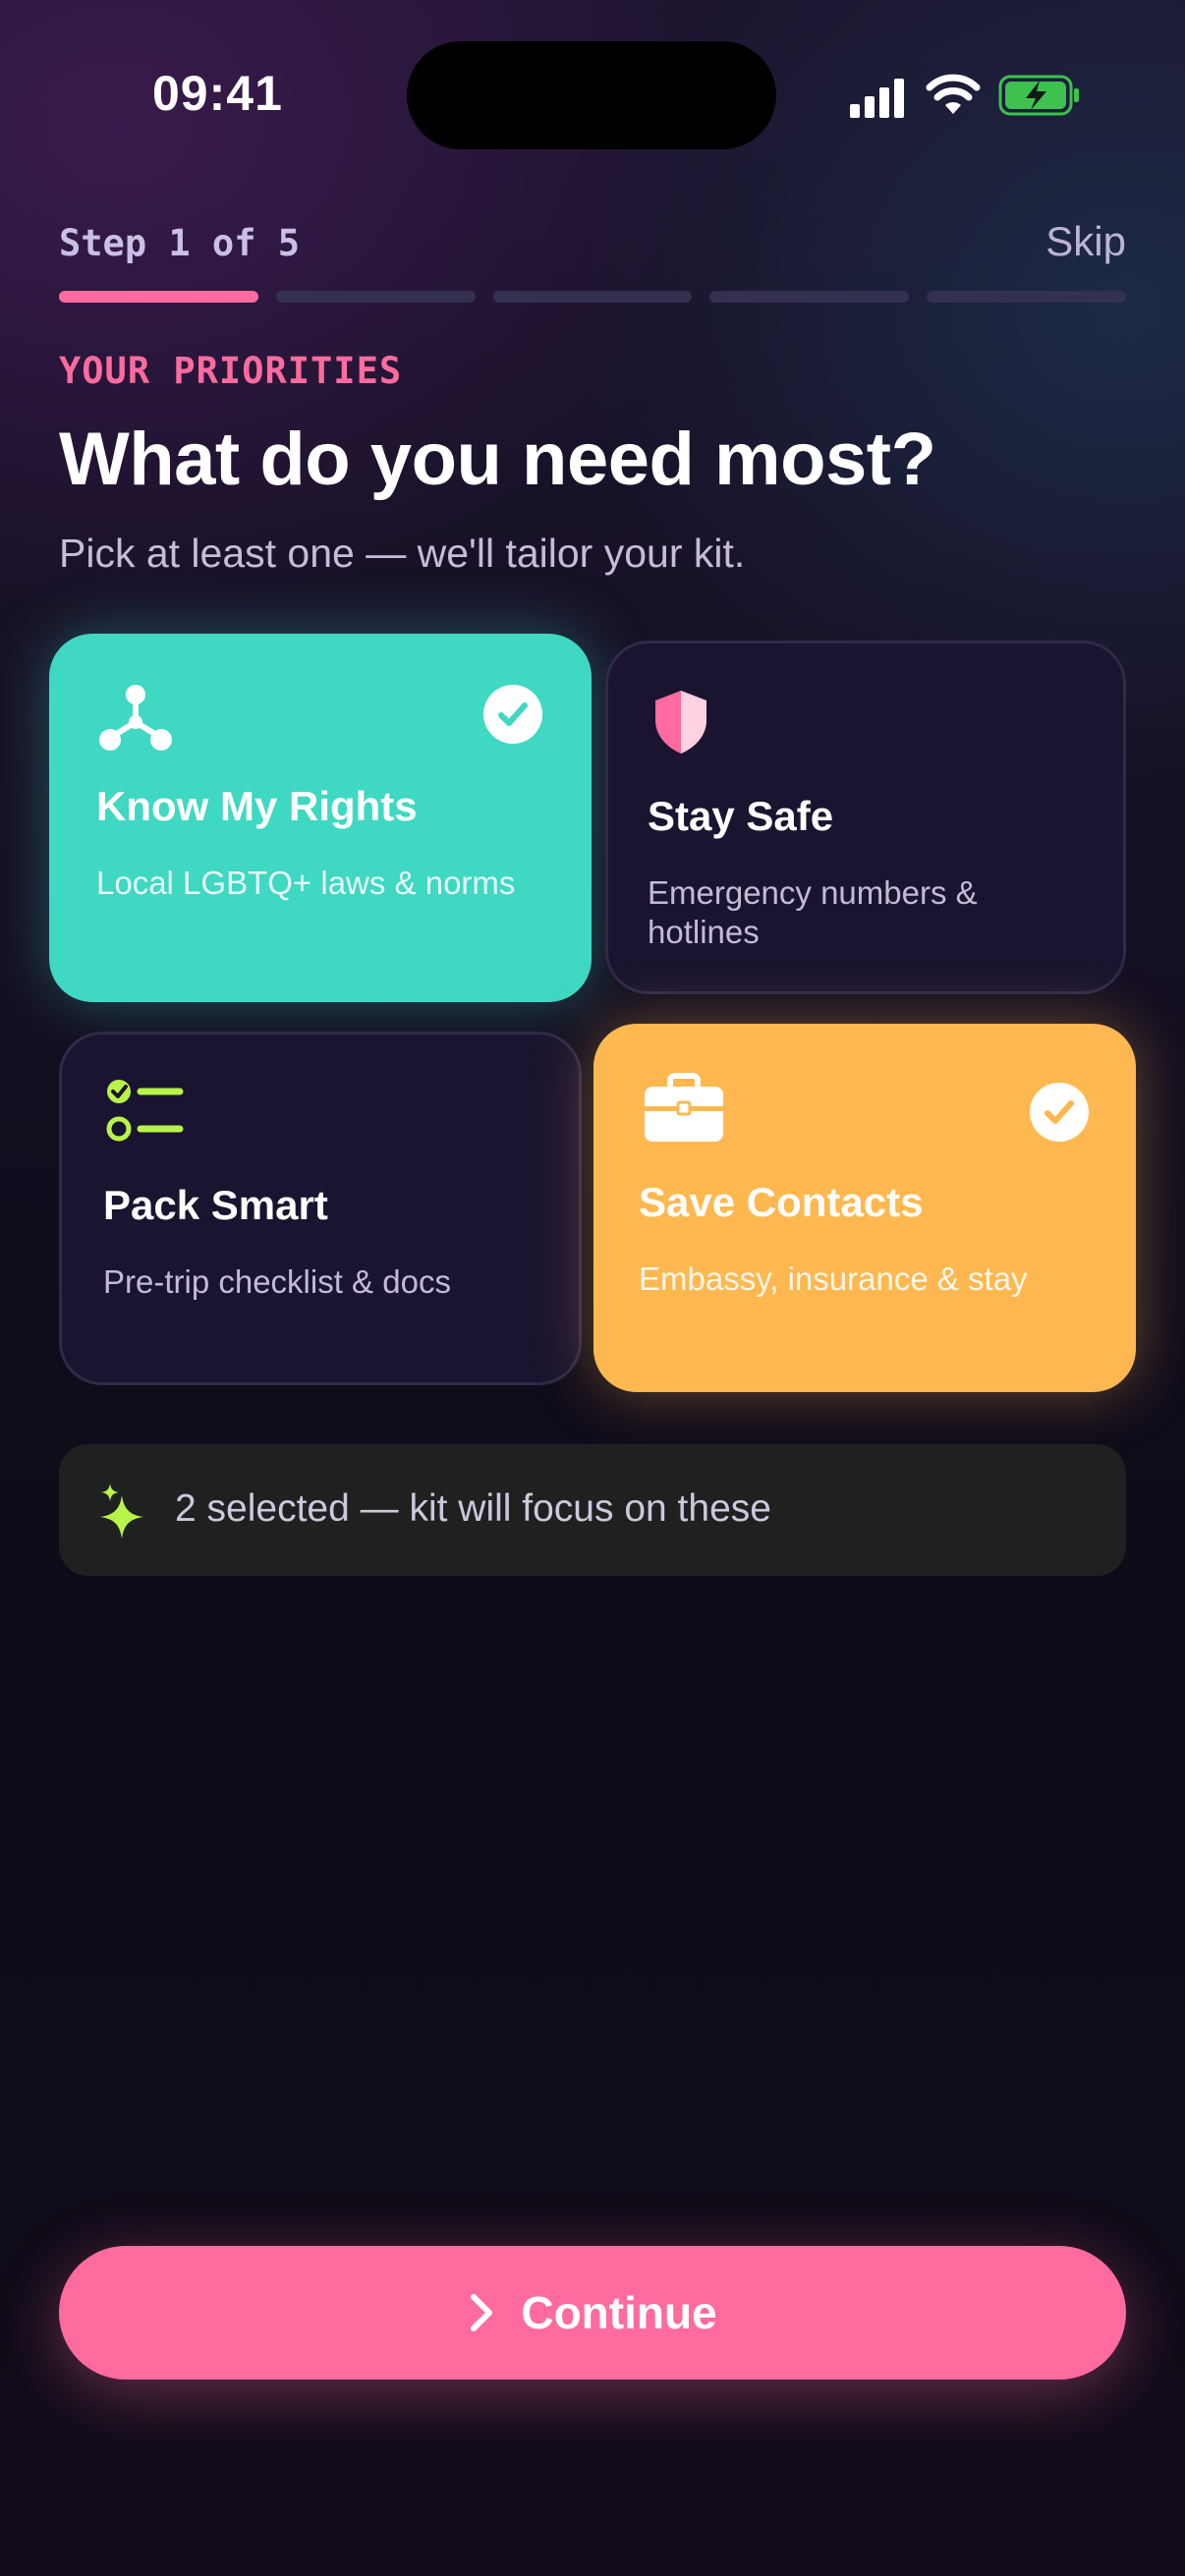  What do you see at coordinates (954, 94) in the screenshot?
I see `wifi-icon` at bounding box center [954, 94].